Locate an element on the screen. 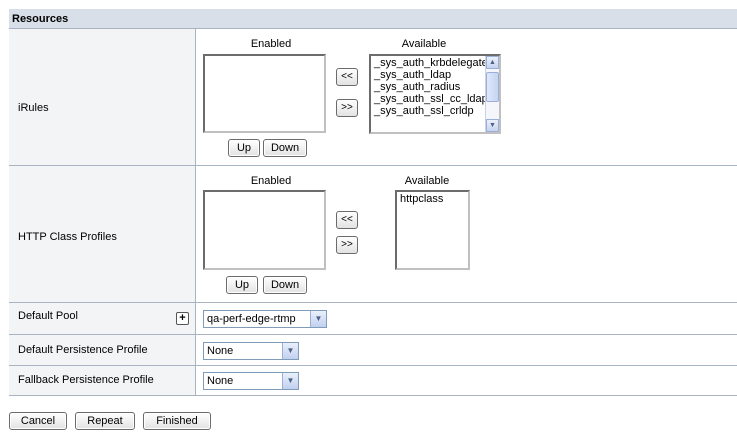 The width and height of the screenshot is (737, 436). scrollbar-thumb is located at coordinates (492, 87).